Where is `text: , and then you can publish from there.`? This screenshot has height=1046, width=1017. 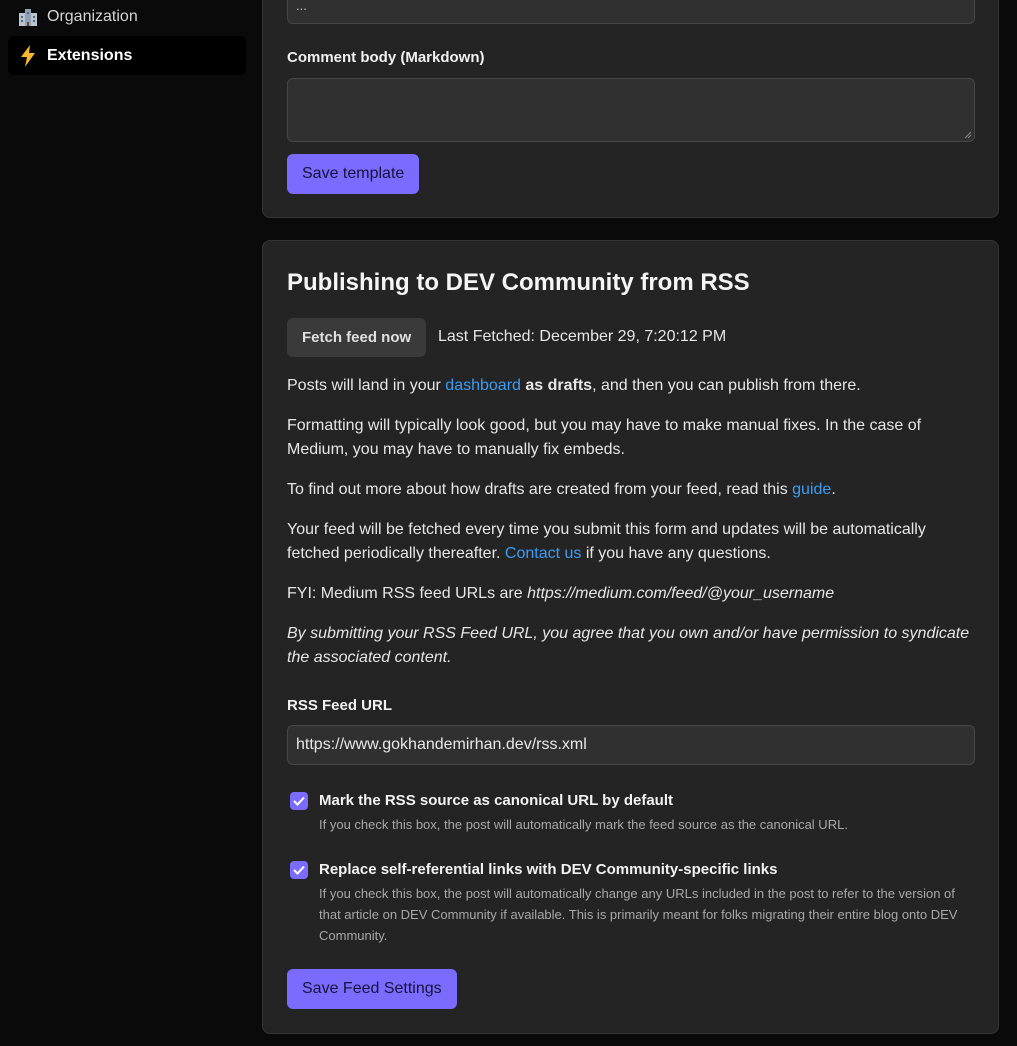
text: , and then you can publish from there. is located at coordinates (726, 385).